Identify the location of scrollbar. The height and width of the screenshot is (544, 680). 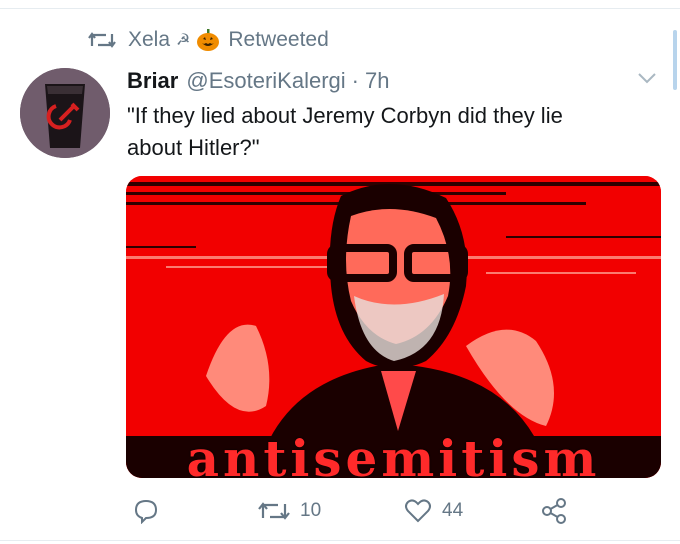
(675, 60).